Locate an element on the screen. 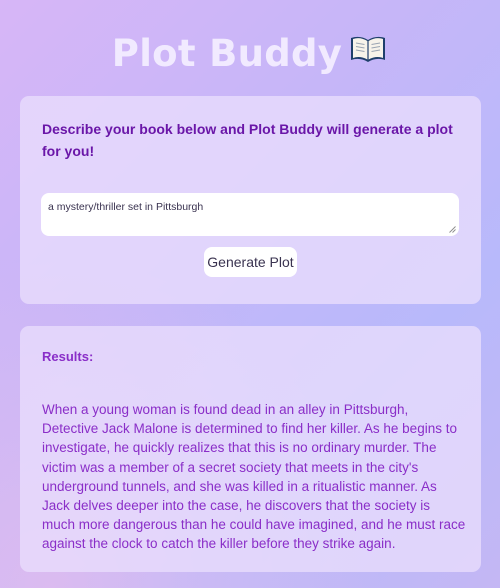 This screenshot has height=588, width=500. page-title: Plot Buddy is located at coordinates (250, 55).